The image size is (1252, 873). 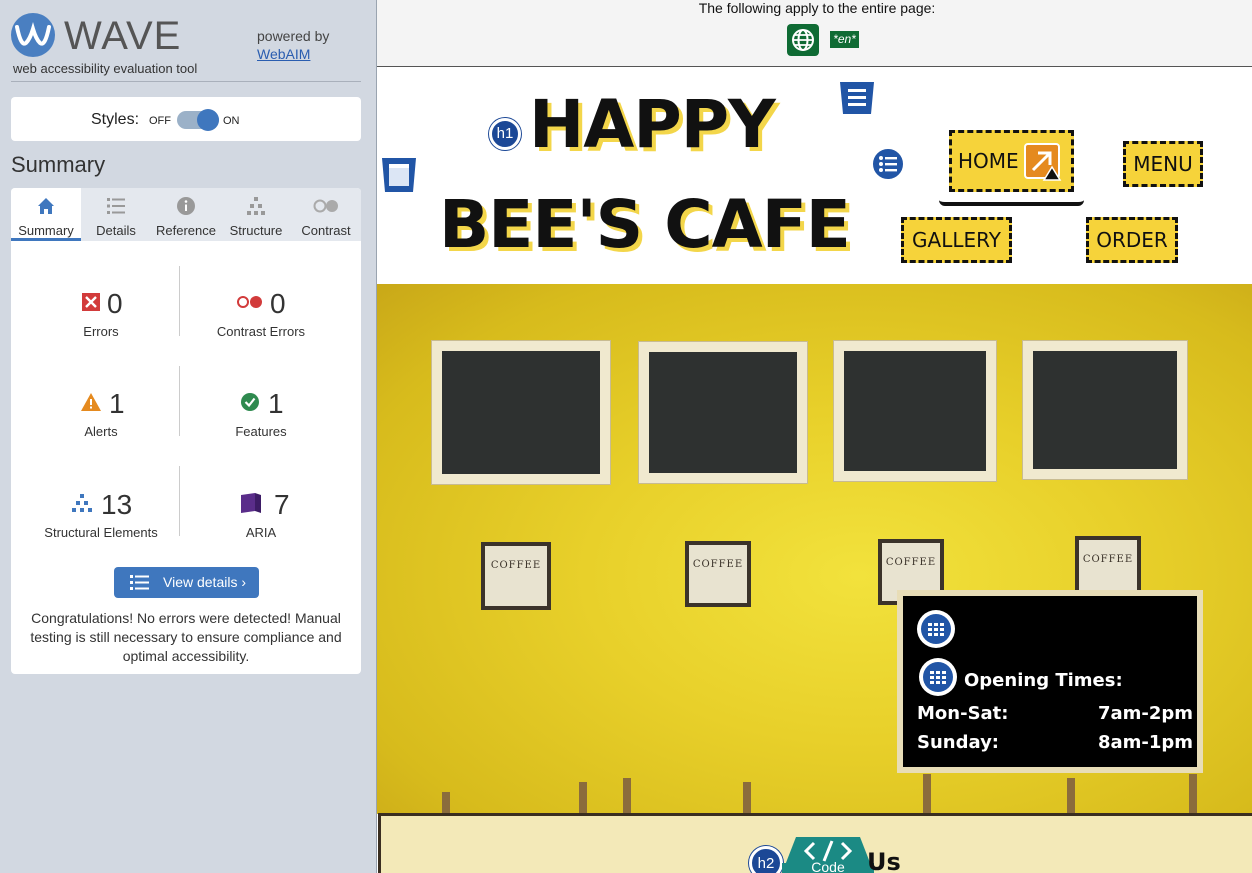 What do you see at coordinates (844, 39) in the screenshot?
I see `language-badge: *en*` at bounding box center [844, 39].